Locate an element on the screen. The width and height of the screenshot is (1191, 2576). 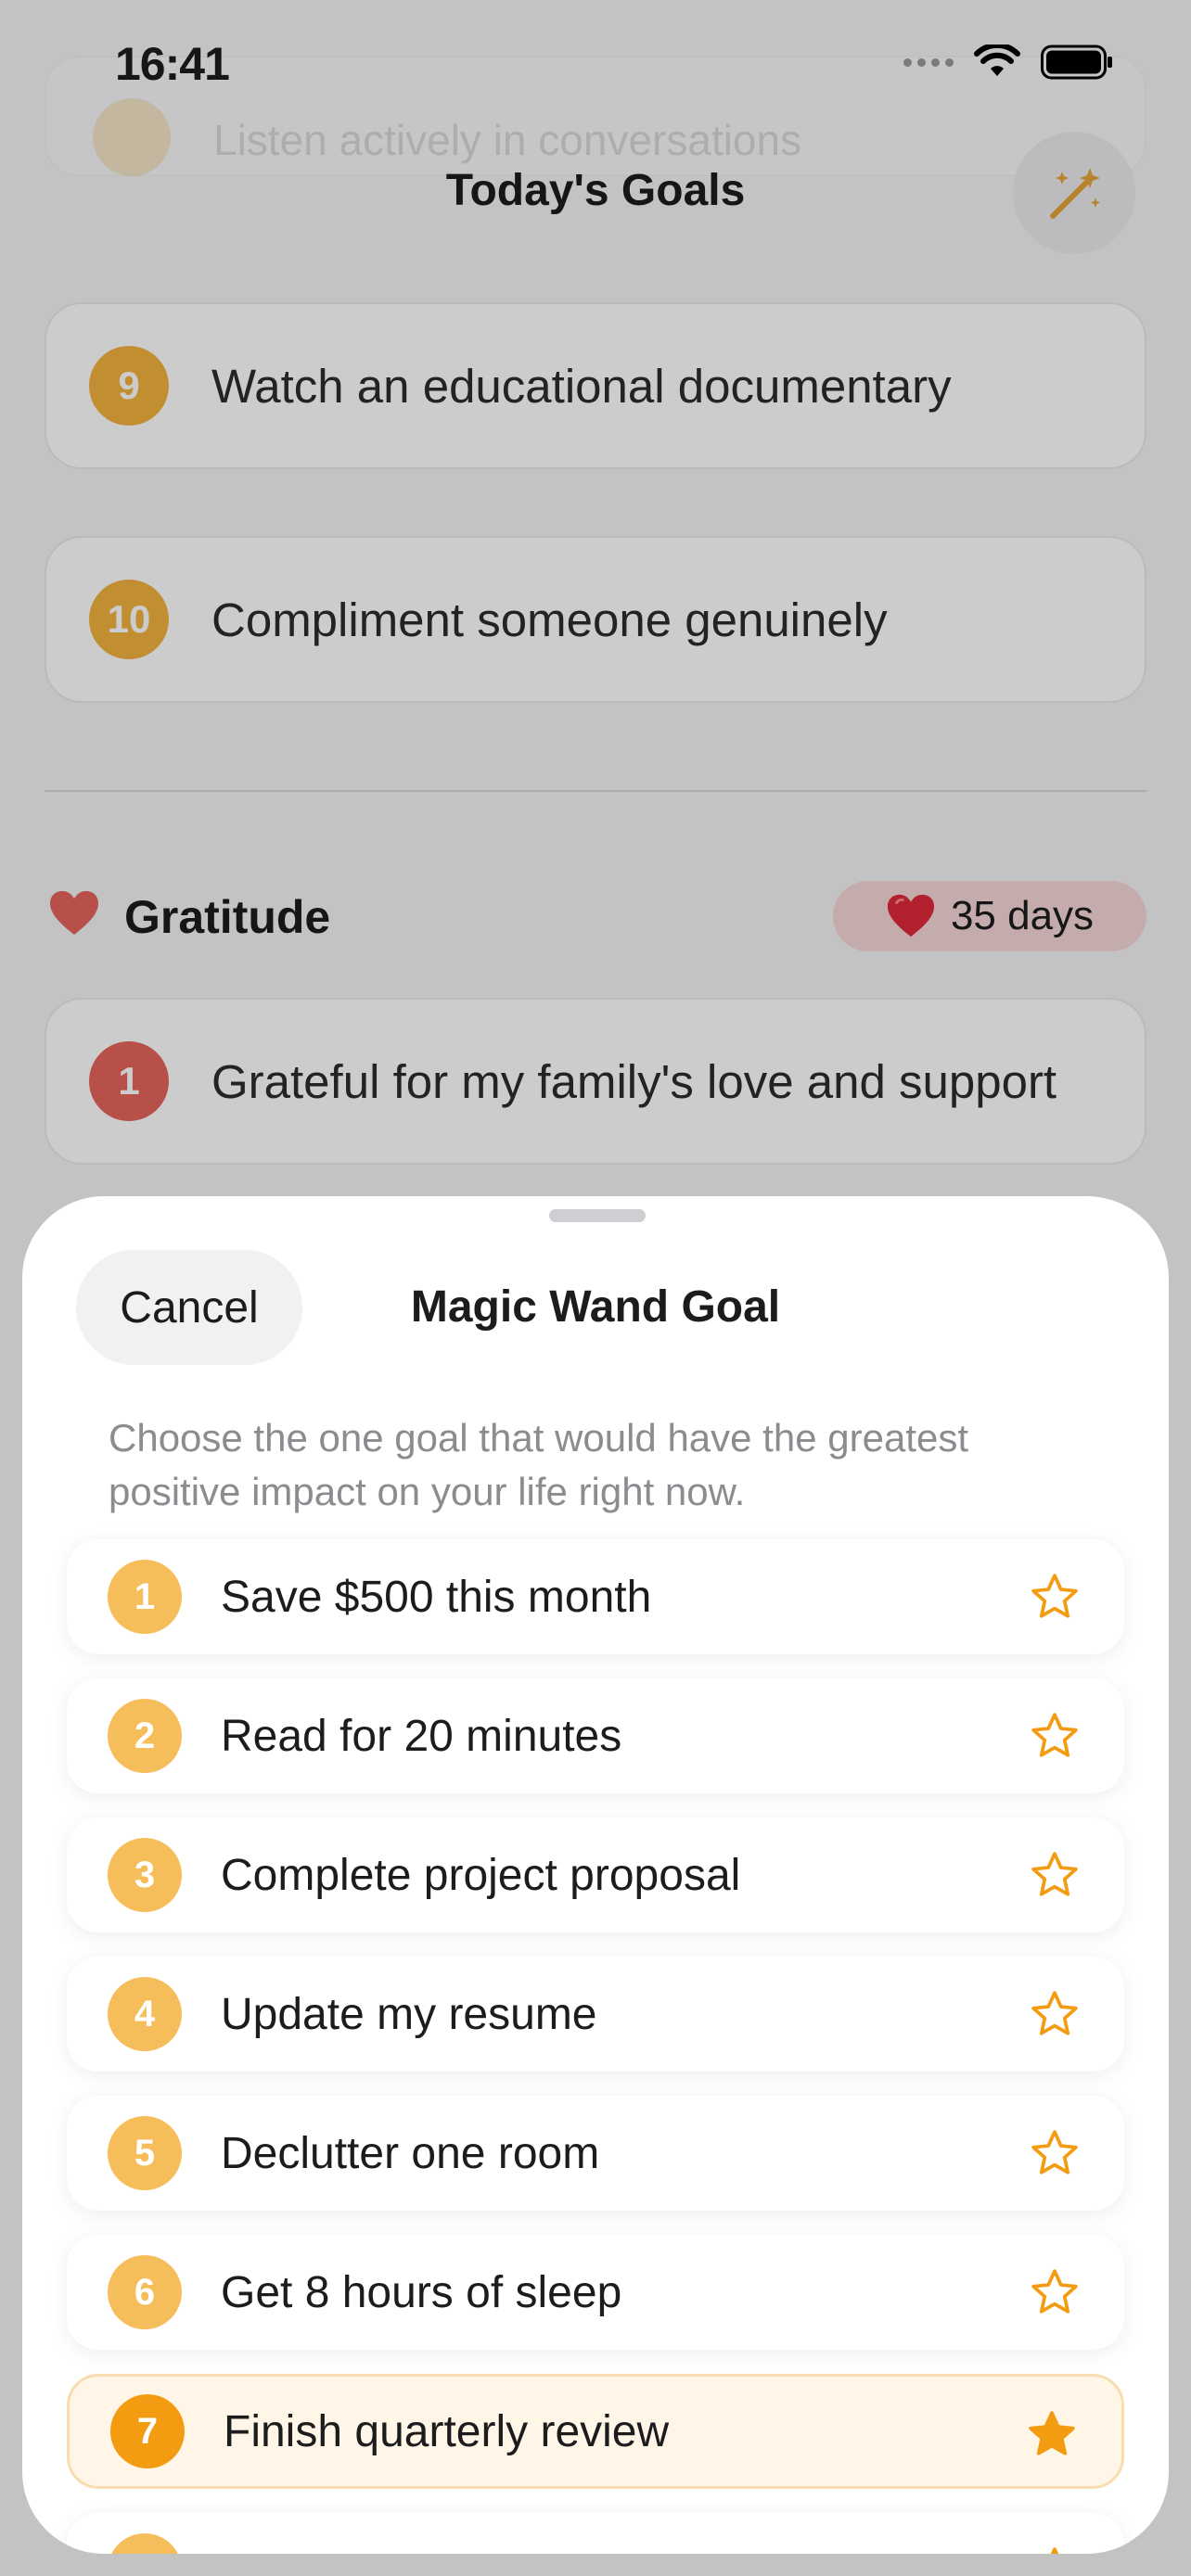
option-text: Declutter one room is located at coordinates (411, 2153).